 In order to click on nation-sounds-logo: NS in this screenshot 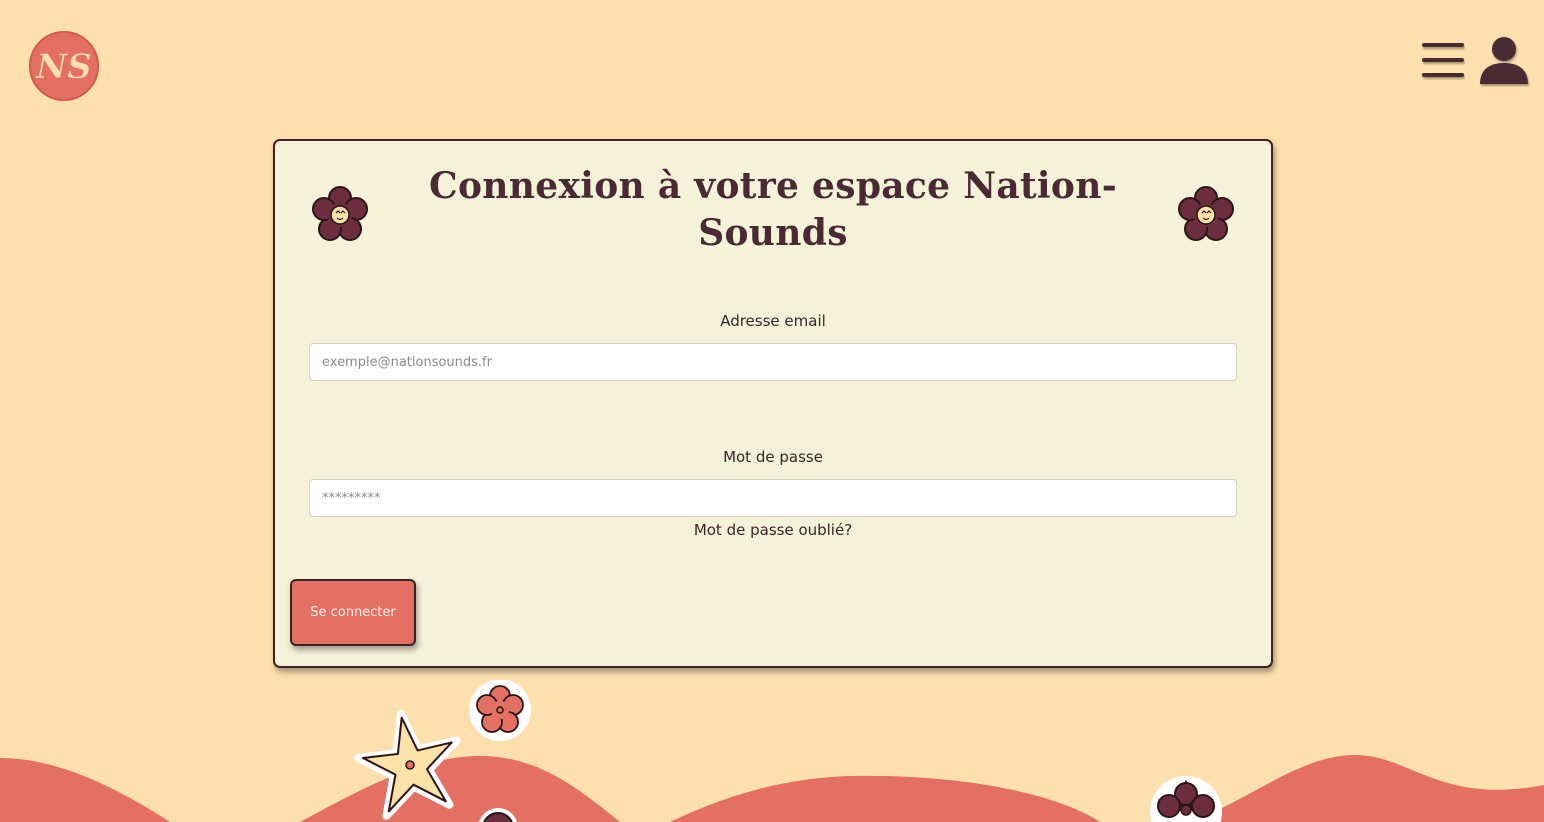, I will do `click(64, 66)`.